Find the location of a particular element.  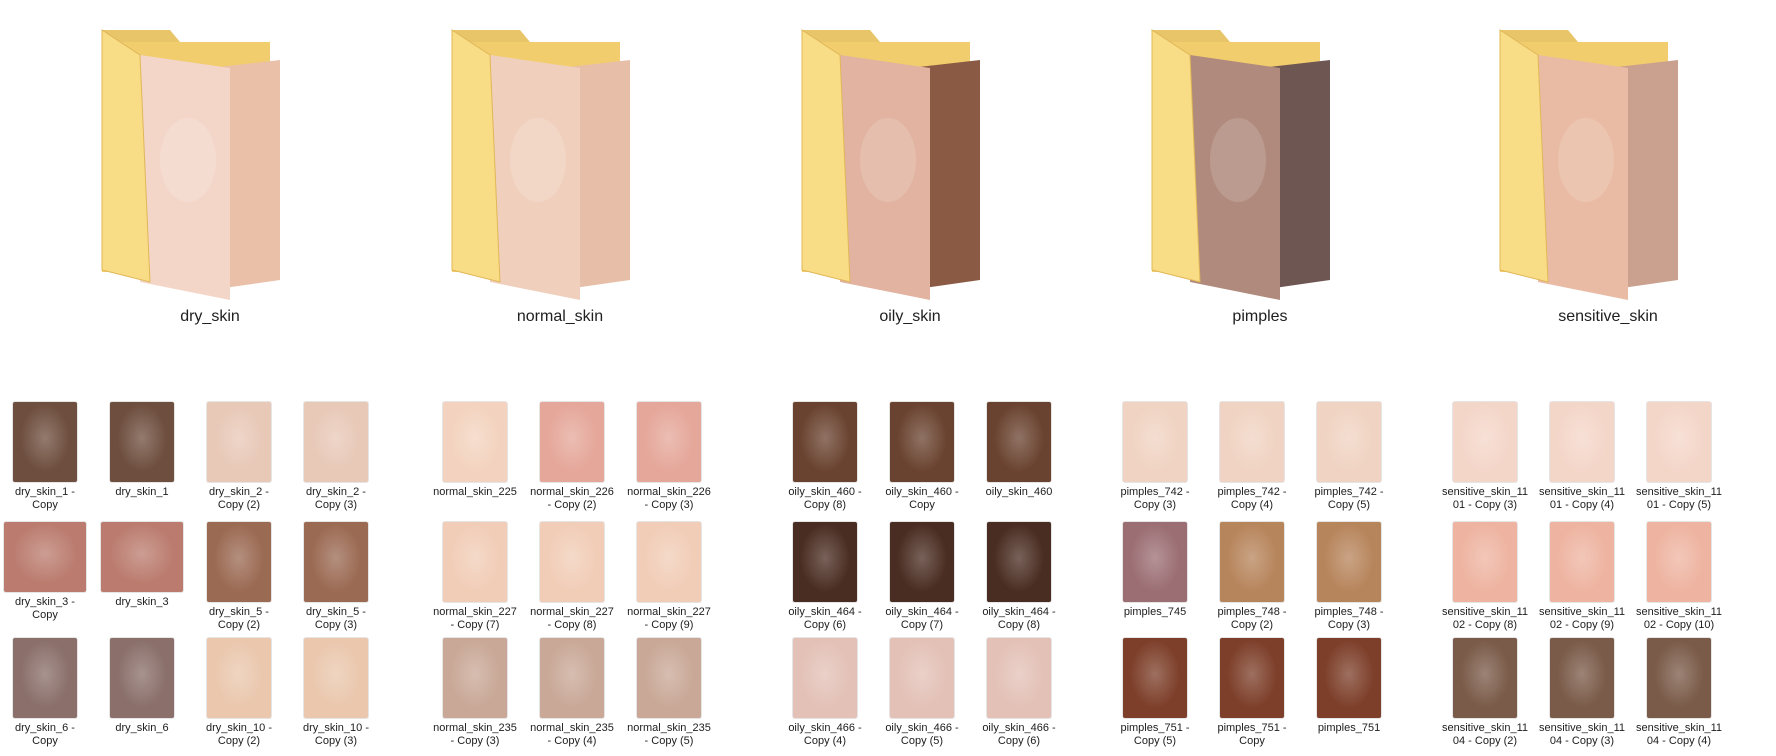

folder-pimples: pimples is located at coordinates (1260, 180).